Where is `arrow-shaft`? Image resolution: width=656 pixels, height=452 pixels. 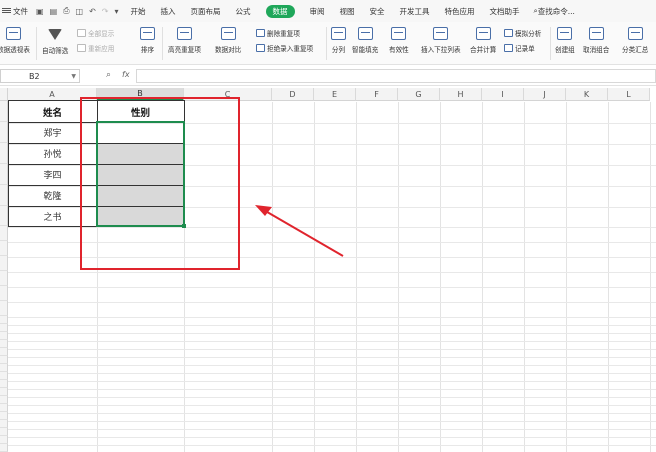
arrow-shaft is located at coordinates (302, 232).